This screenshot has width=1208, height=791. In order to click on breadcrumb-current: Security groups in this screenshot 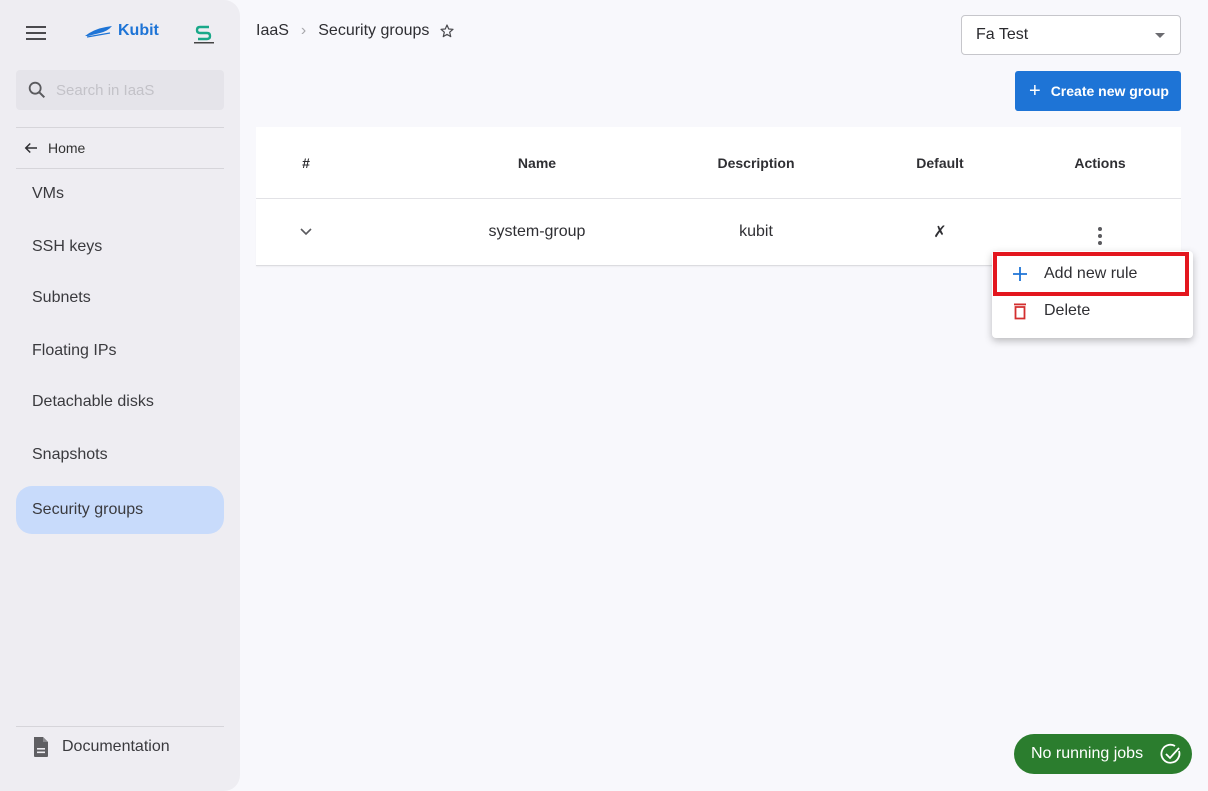, I will do `click(374, 30)`.